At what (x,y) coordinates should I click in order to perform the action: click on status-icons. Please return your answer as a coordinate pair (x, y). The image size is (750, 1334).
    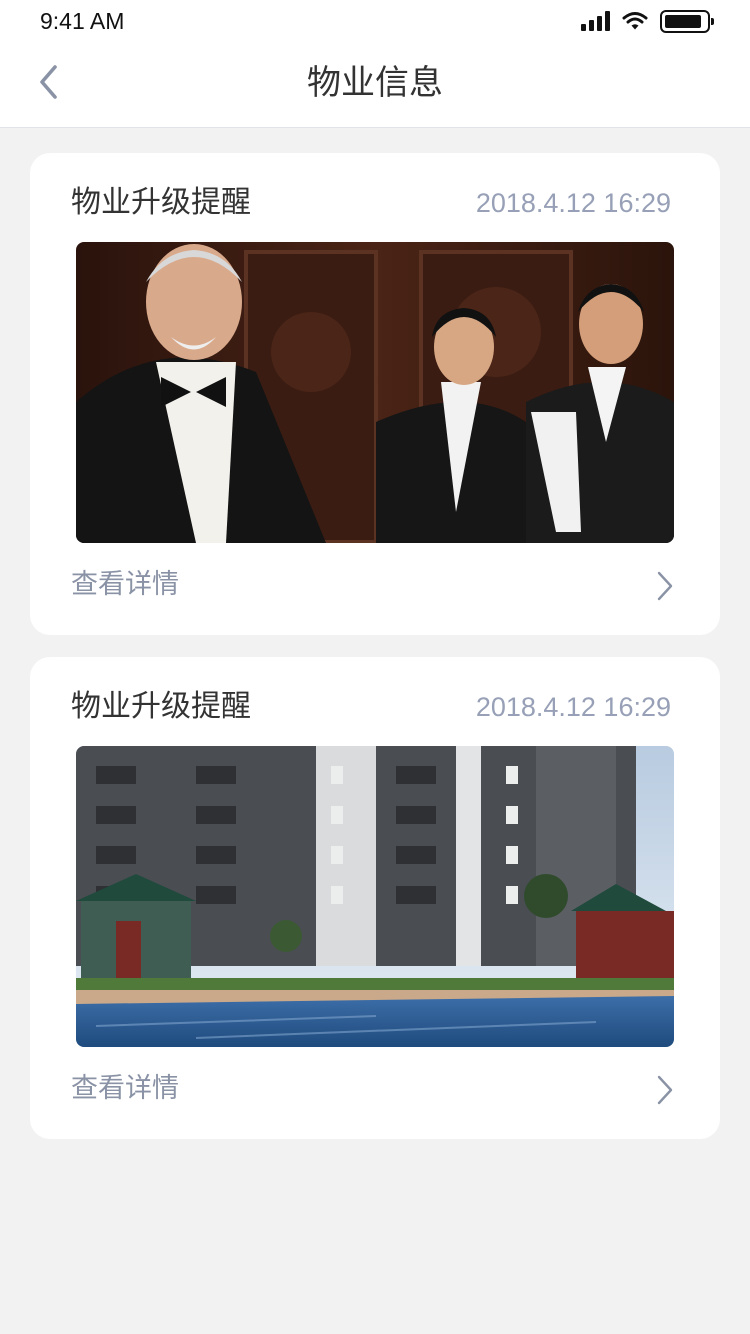
    Looking at the image, I should click on (647, 21).